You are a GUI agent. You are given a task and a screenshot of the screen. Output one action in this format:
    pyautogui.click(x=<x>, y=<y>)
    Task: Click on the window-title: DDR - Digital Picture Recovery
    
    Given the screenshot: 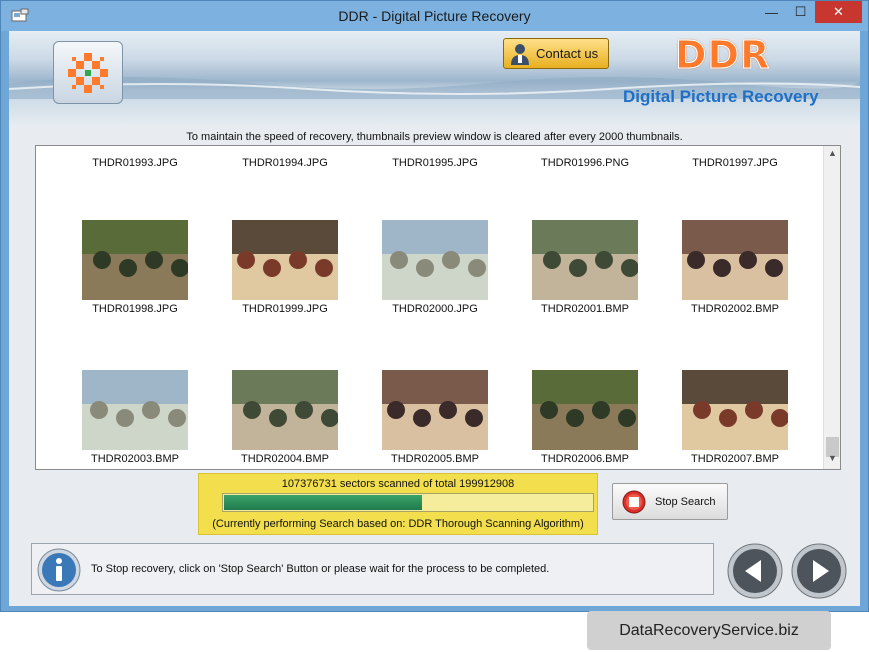 What is the action you would take?
    pyautogui.click(x=434, y=16)
    